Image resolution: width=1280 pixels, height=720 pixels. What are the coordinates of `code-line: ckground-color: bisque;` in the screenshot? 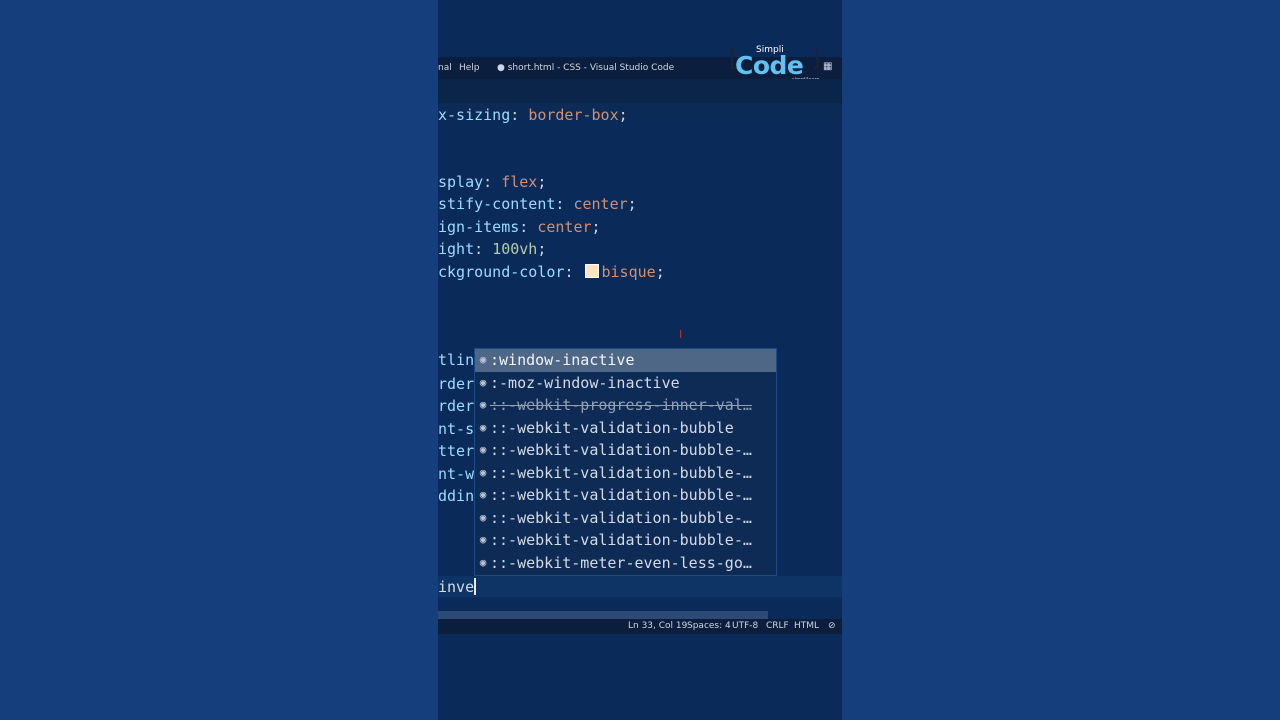 It's located at (551, 272).